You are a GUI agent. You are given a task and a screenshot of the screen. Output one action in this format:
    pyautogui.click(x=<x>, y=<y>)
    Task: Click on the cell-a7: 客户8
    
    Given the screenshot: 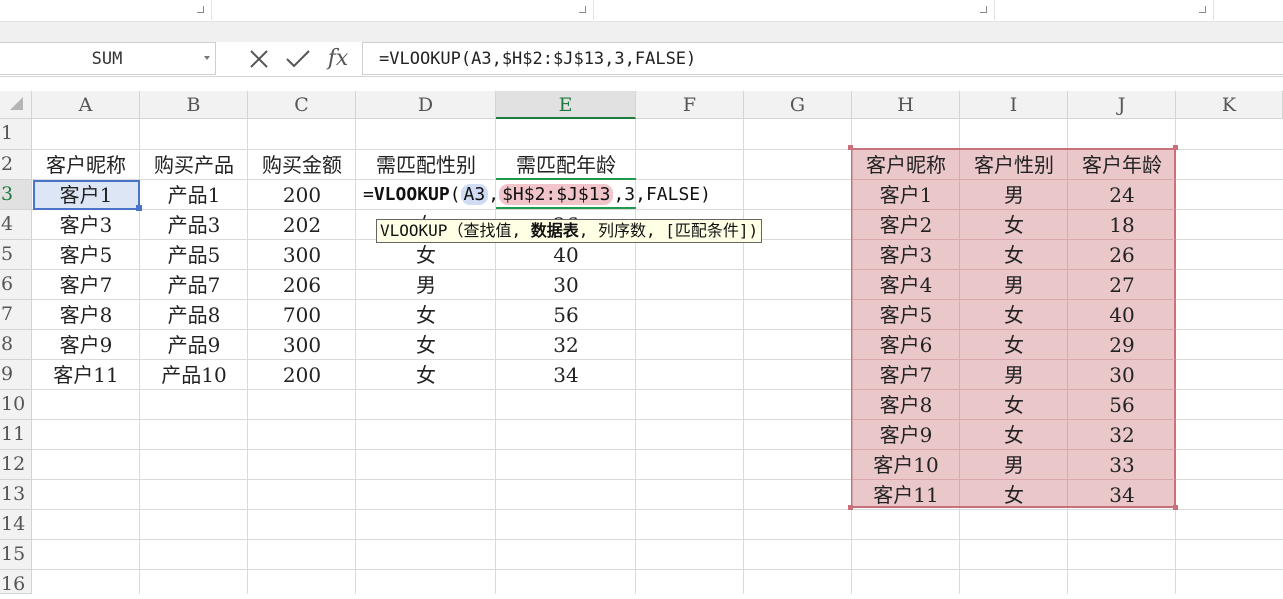 What is the action you would take?
    pyautogui.click(x=86, y=315)
    